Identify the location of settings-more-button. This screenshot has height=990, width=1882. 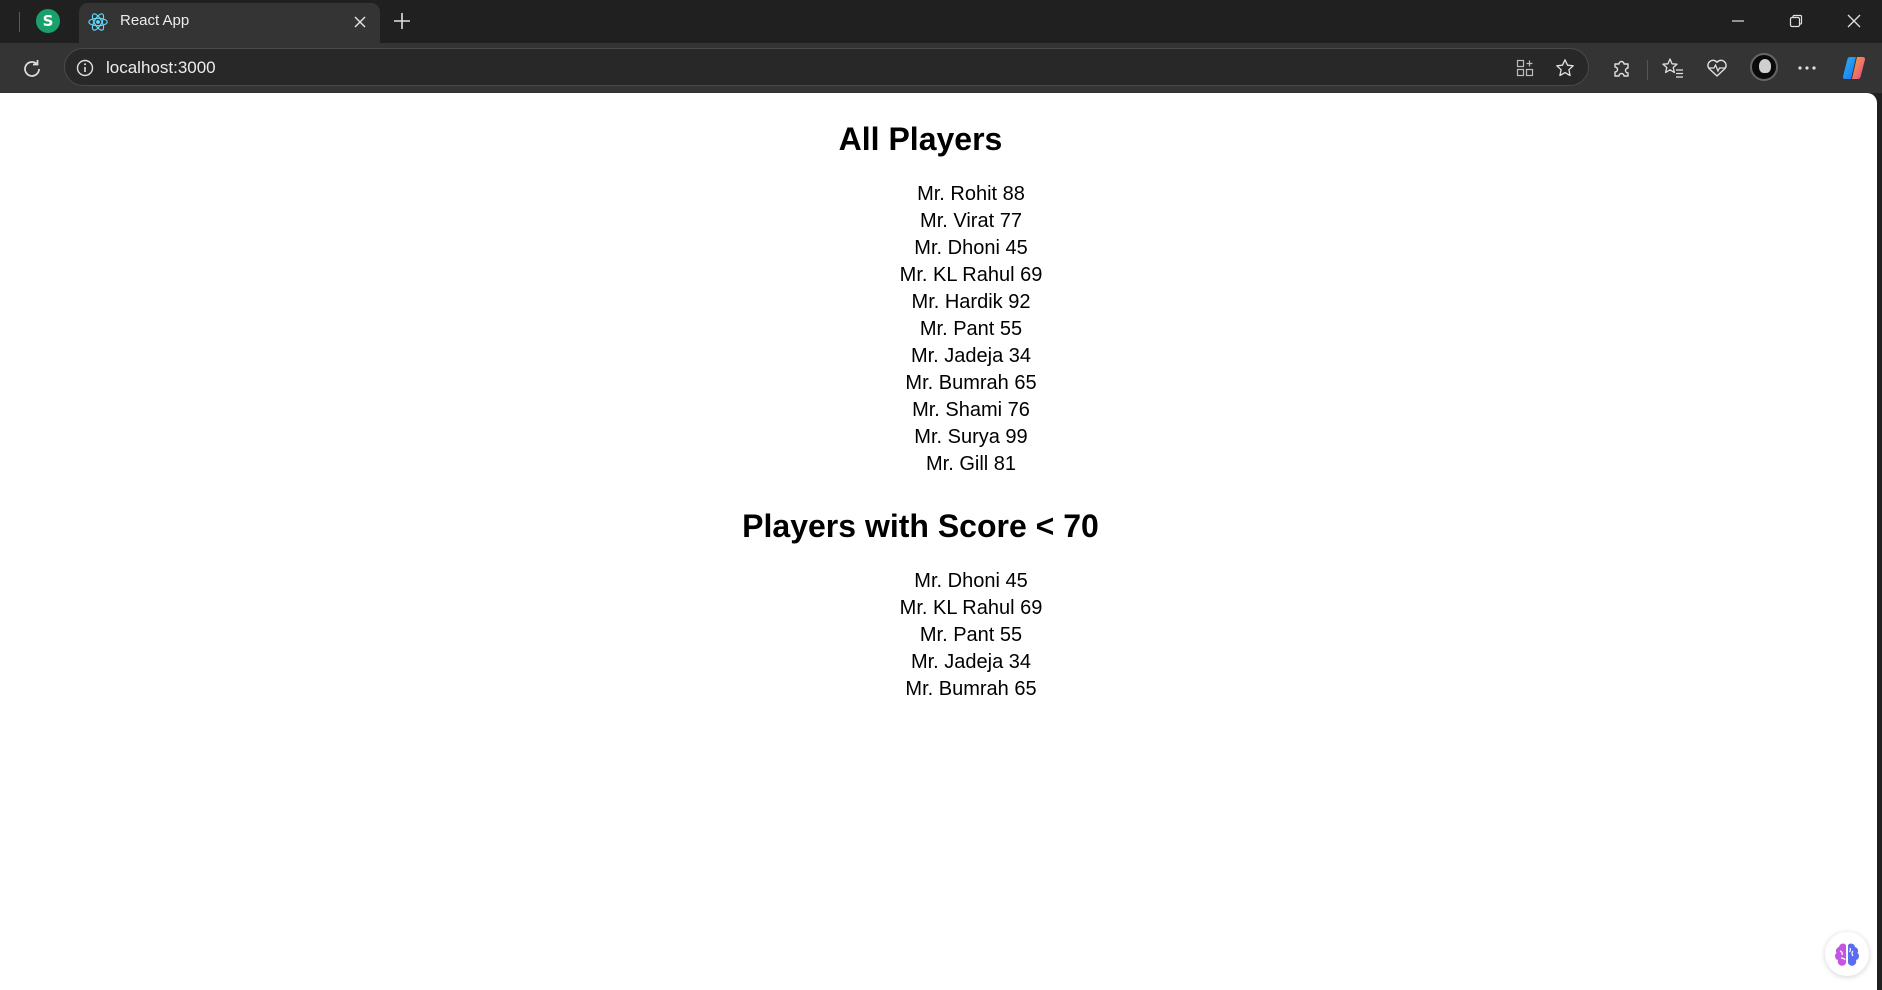
(1807, 68).